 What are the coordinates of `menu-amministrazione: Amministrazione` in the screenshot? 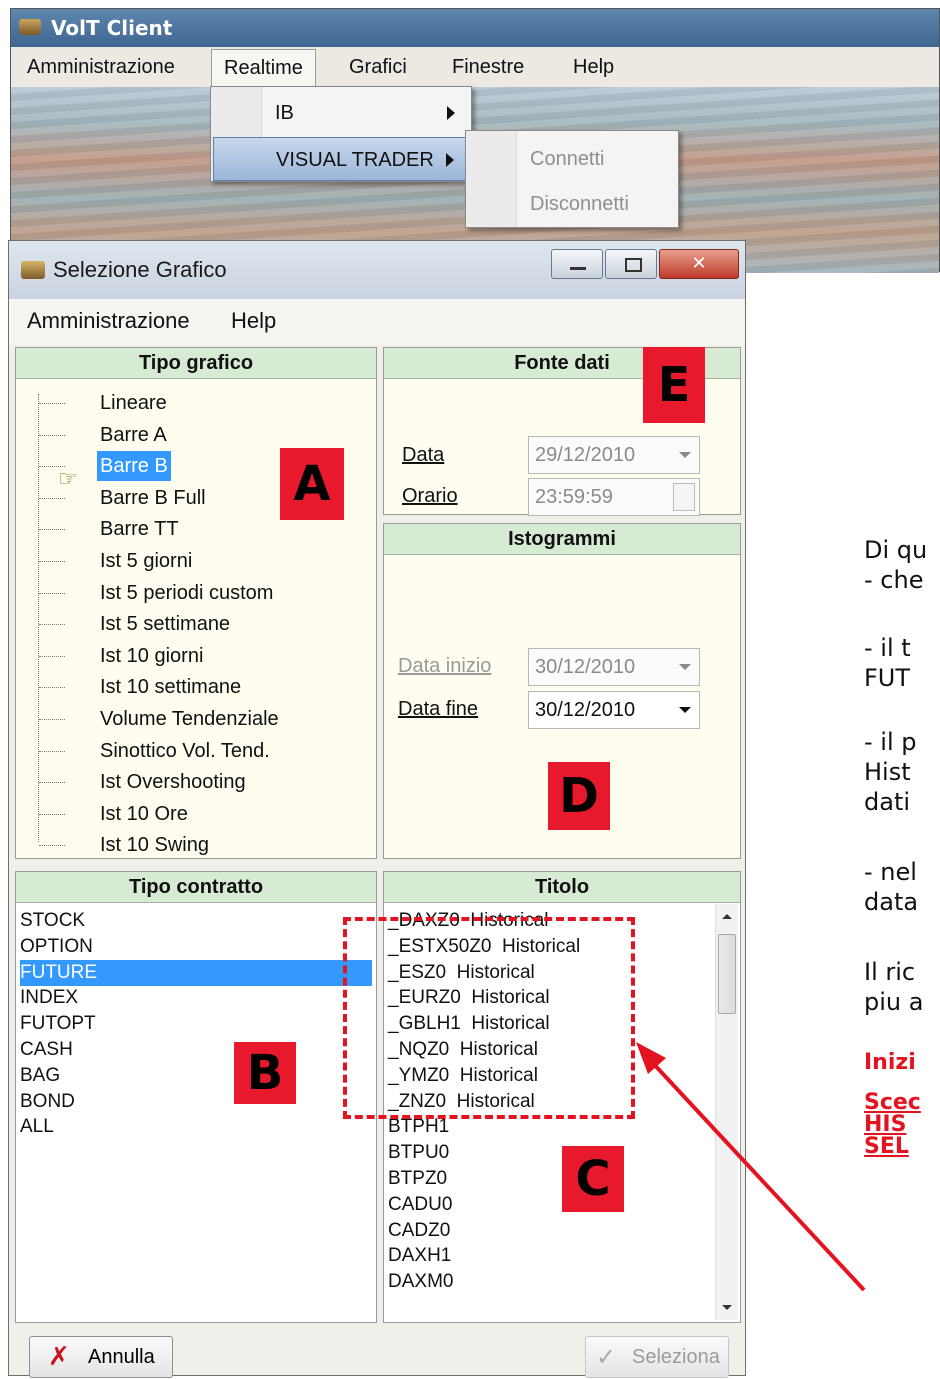 It's located at (101, 67).